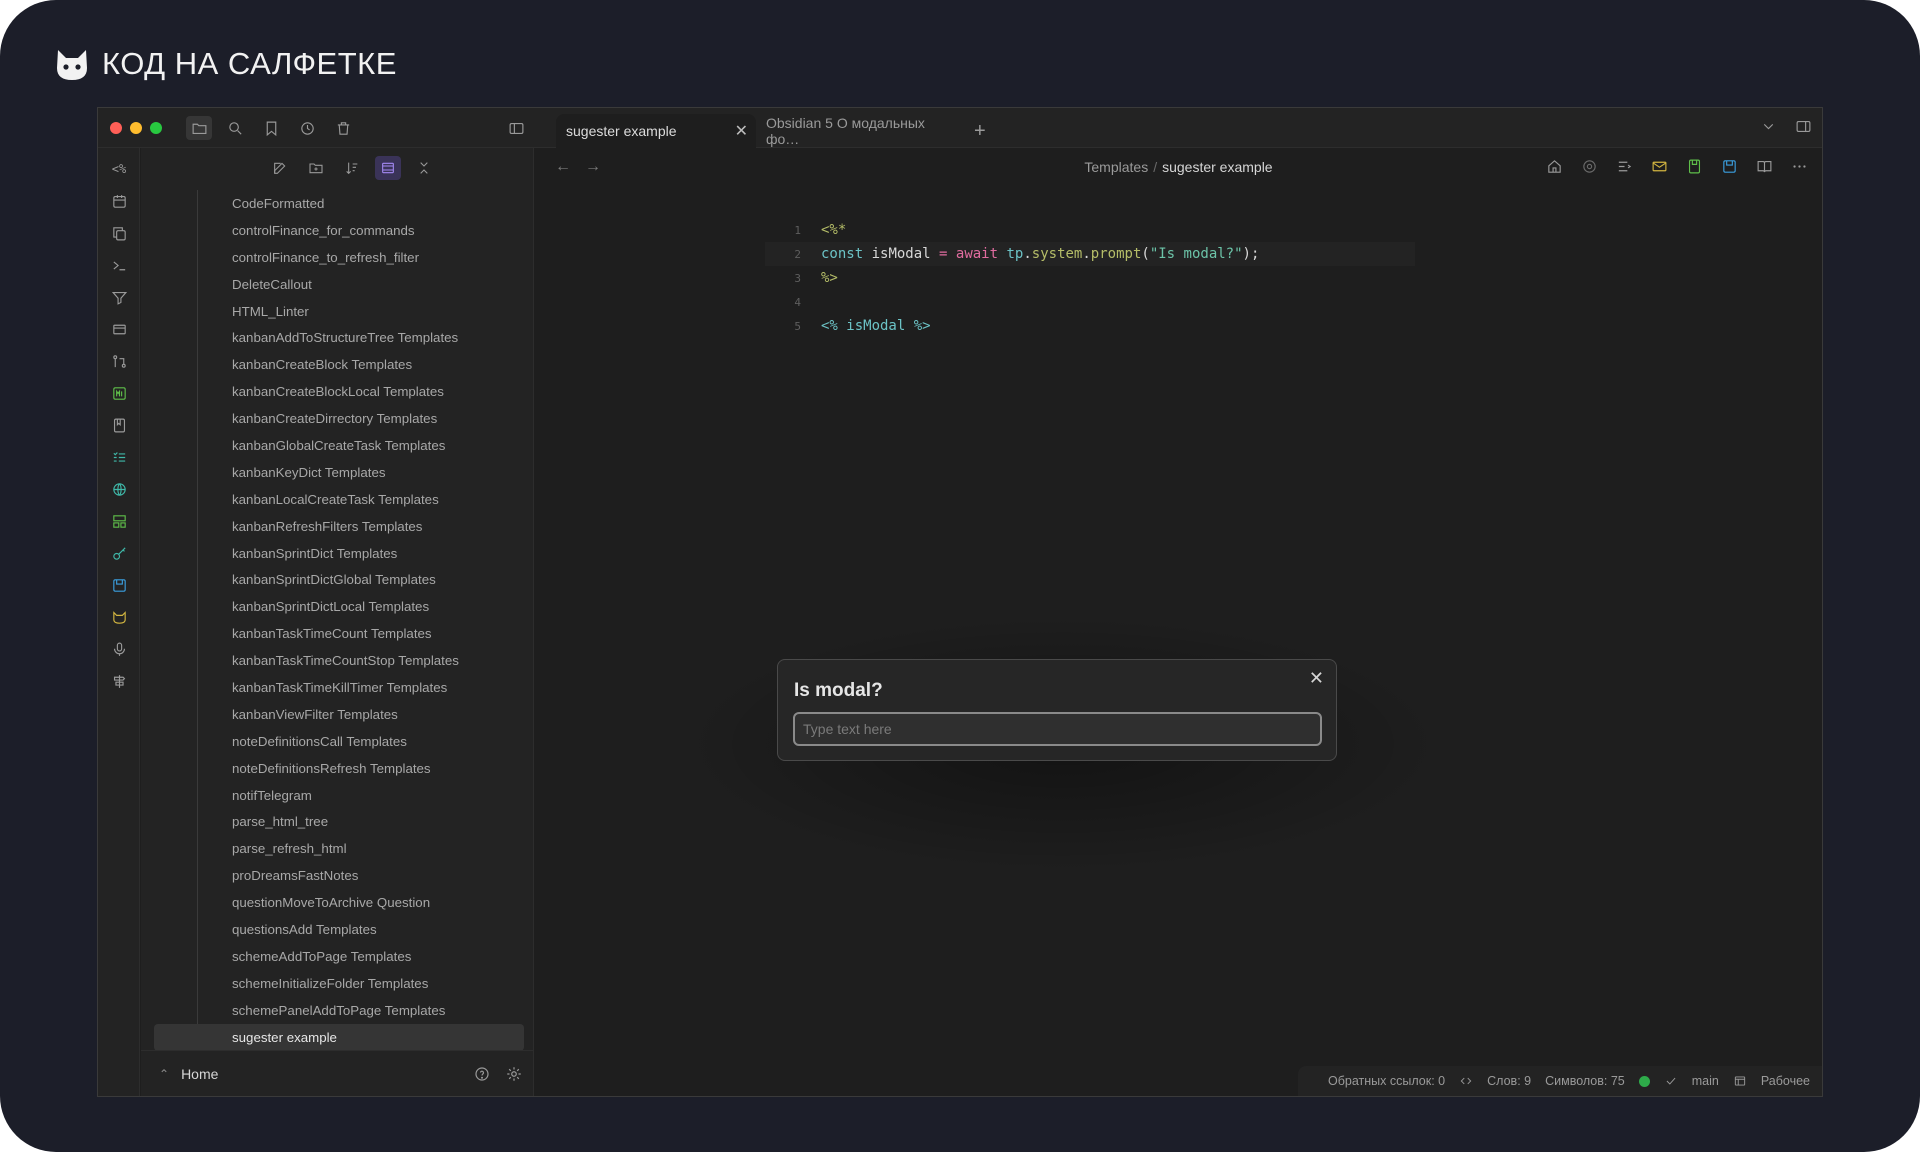 Image resolution: width=1920 pixels, height=1152 pixels. What do you see at coordinates (119, 617) in the screenshot?
I see `cat-ribbon-button` at bounding box center [119, 617].